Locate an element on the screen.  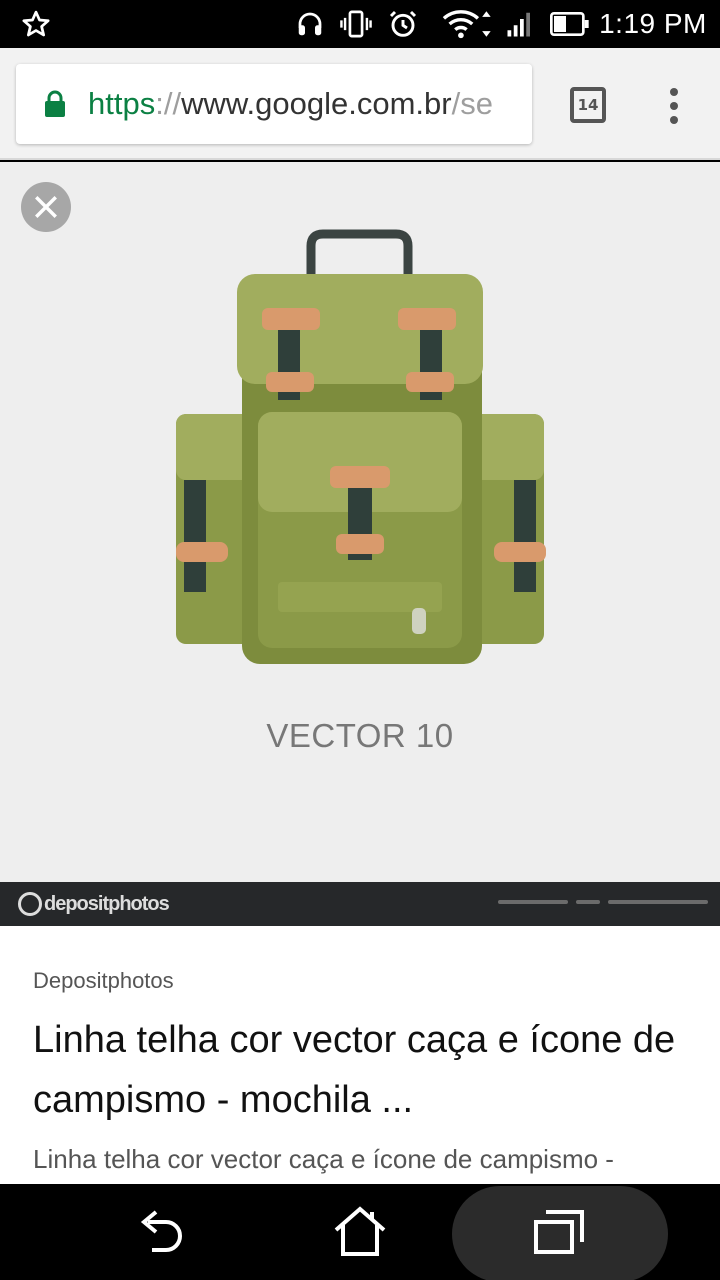
address-bar: https://www.google.com.br/se is located at coordinates (274, 104).